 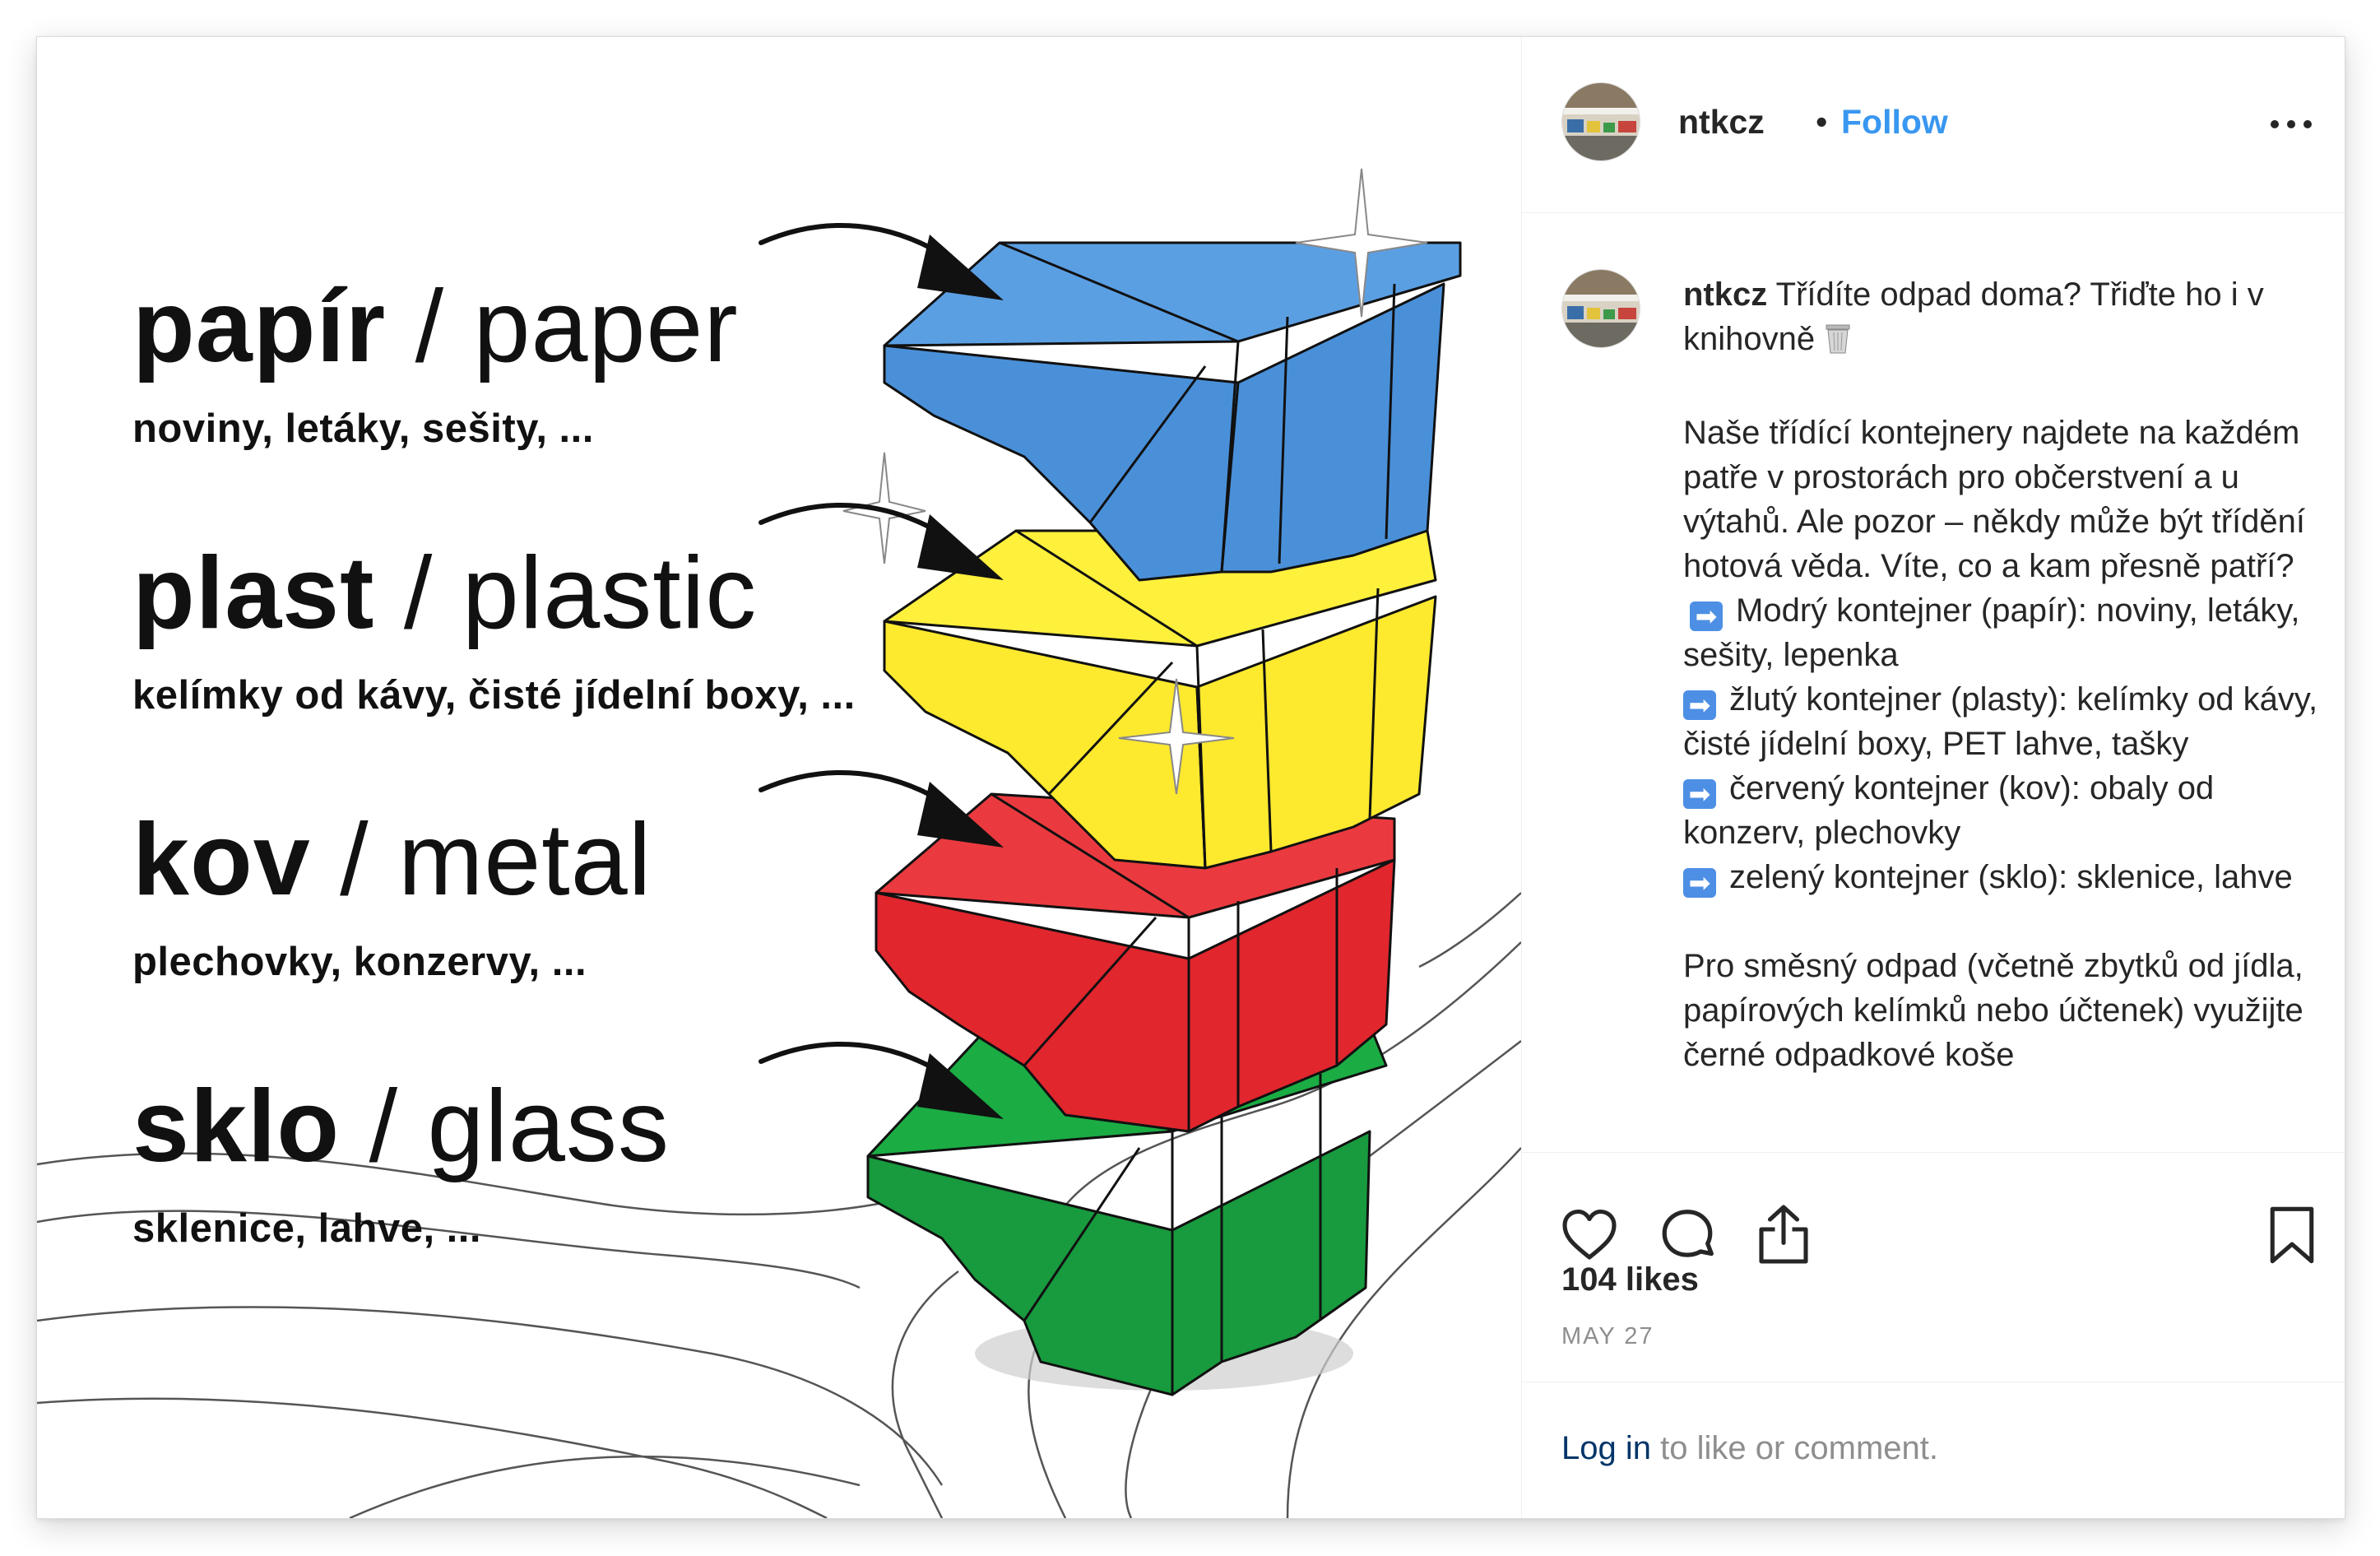 I want to click on save-button, so click(x=2292, y=1237).